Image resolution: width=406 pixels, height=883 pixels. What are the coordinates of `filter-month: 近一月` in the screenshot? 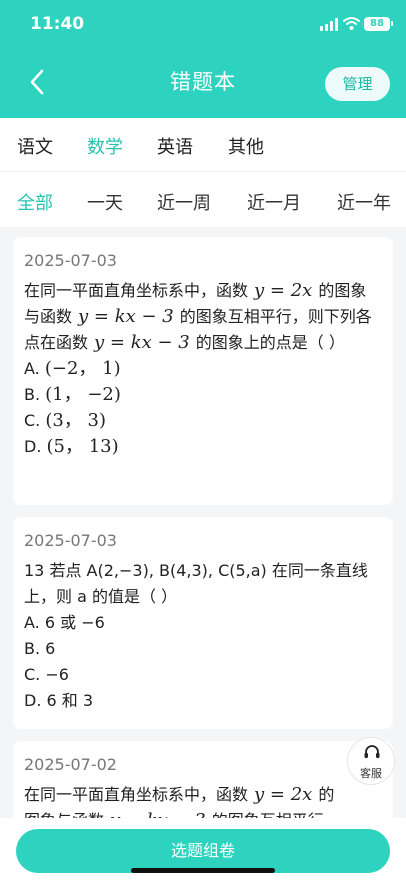 It's located at (274, 202).